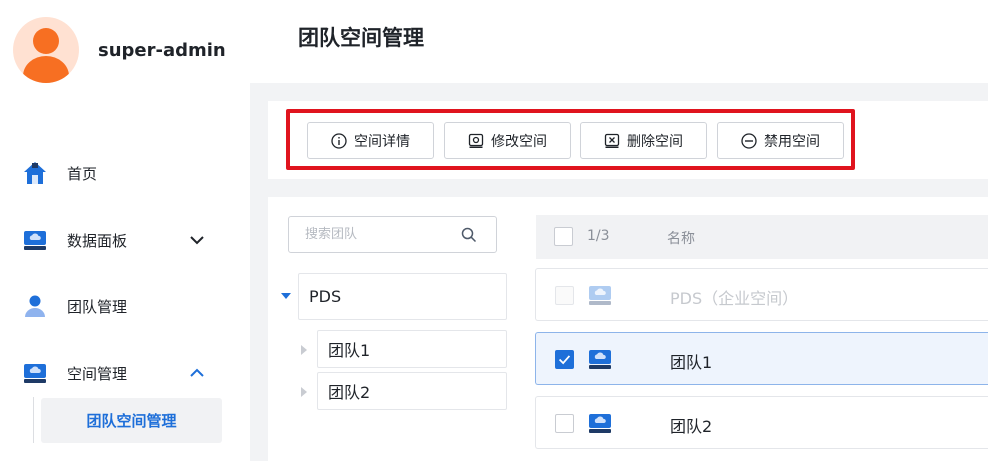 Image resolution: width=988 pixels, height=461 pixels. I want to click on tree-node-label: 团队1, so click(349, 350).